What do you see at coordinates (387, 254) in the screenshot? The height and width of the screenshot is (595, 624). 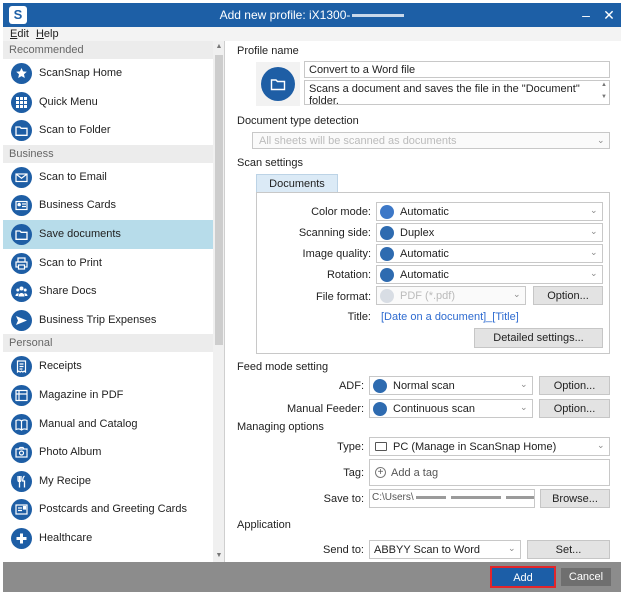 I see `image-quality-icon` at bounding box center [387, 254].